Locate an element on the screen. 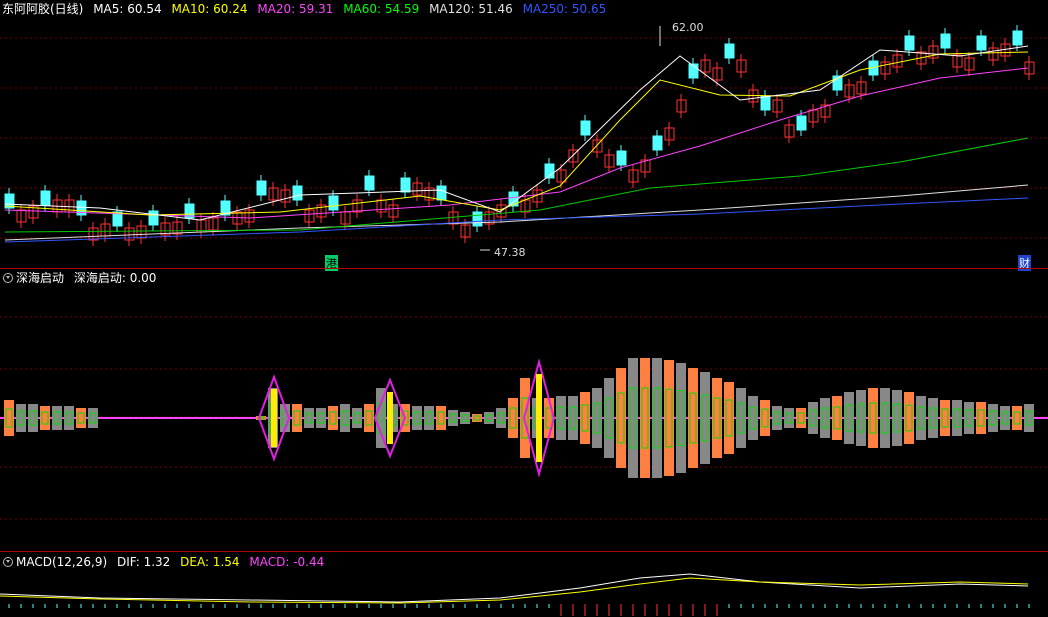  dif-label: DIF: 1.32 is located at coordinates (143, 562).